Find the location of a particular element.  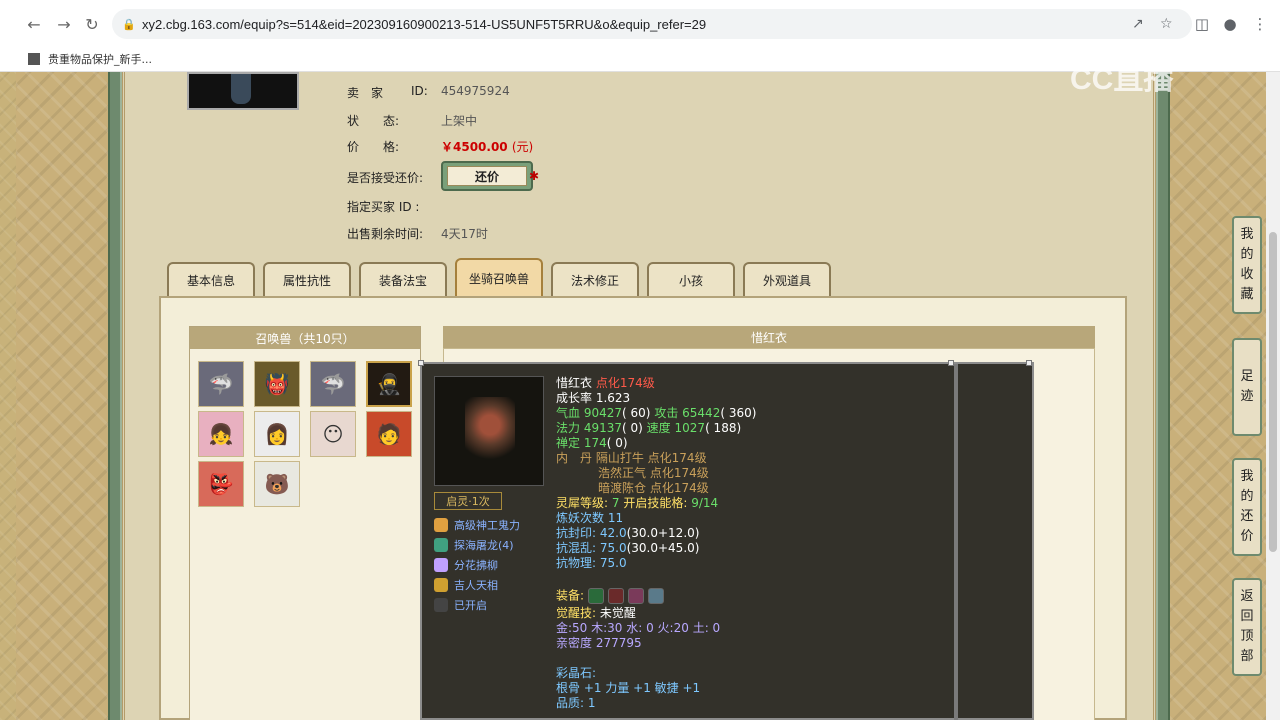

seal-line: 抗封印: 42.0(30.0+12.0) is located at coordinates (628, 533).